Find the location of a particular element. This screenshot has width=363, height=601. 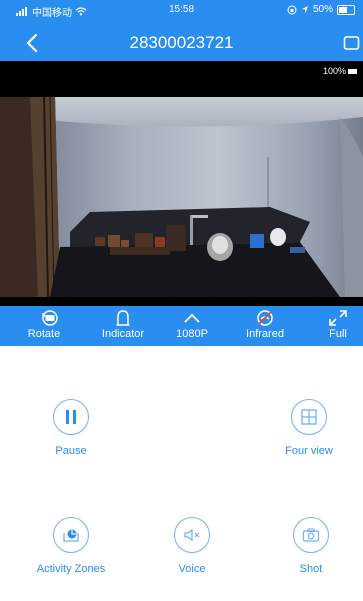

voice-button-ring is located at coordinates (192, 535).